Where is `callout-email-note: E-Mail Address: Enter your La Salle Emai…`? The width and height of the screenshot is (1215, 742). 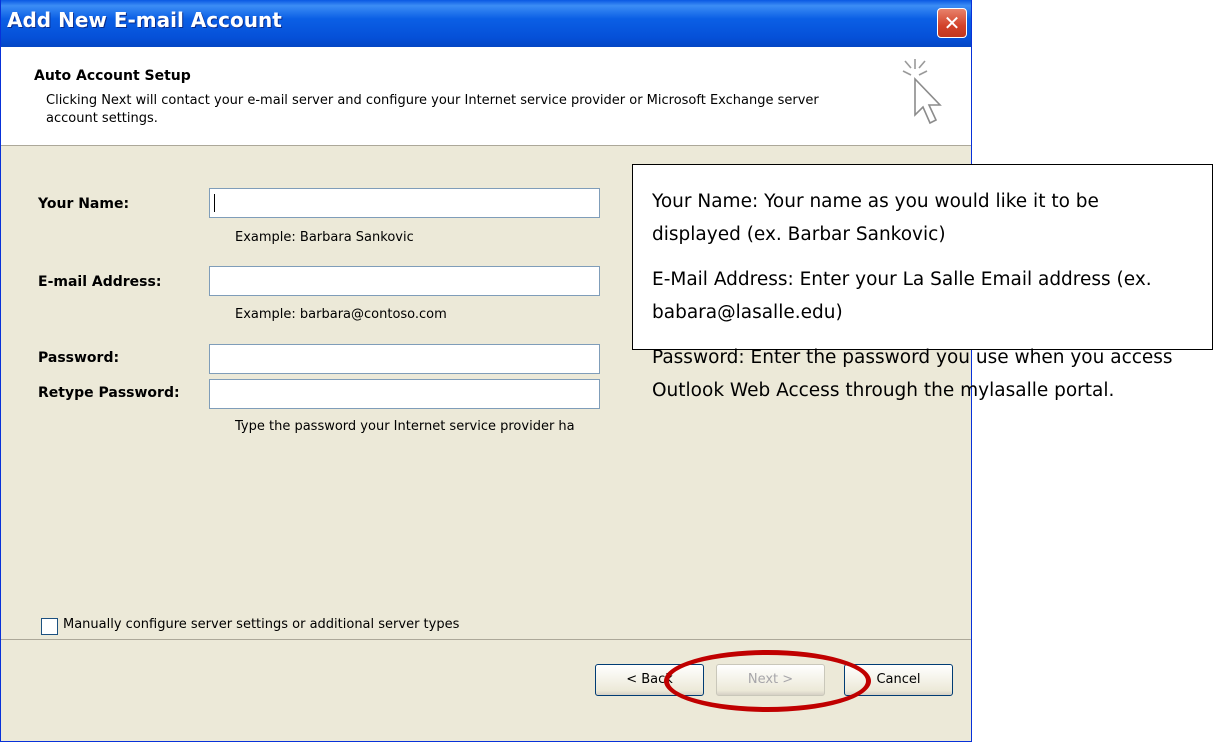
callout-email-note: E-Mail Address: Enter your La Salle Emai… is located at coordinates (902, 296).